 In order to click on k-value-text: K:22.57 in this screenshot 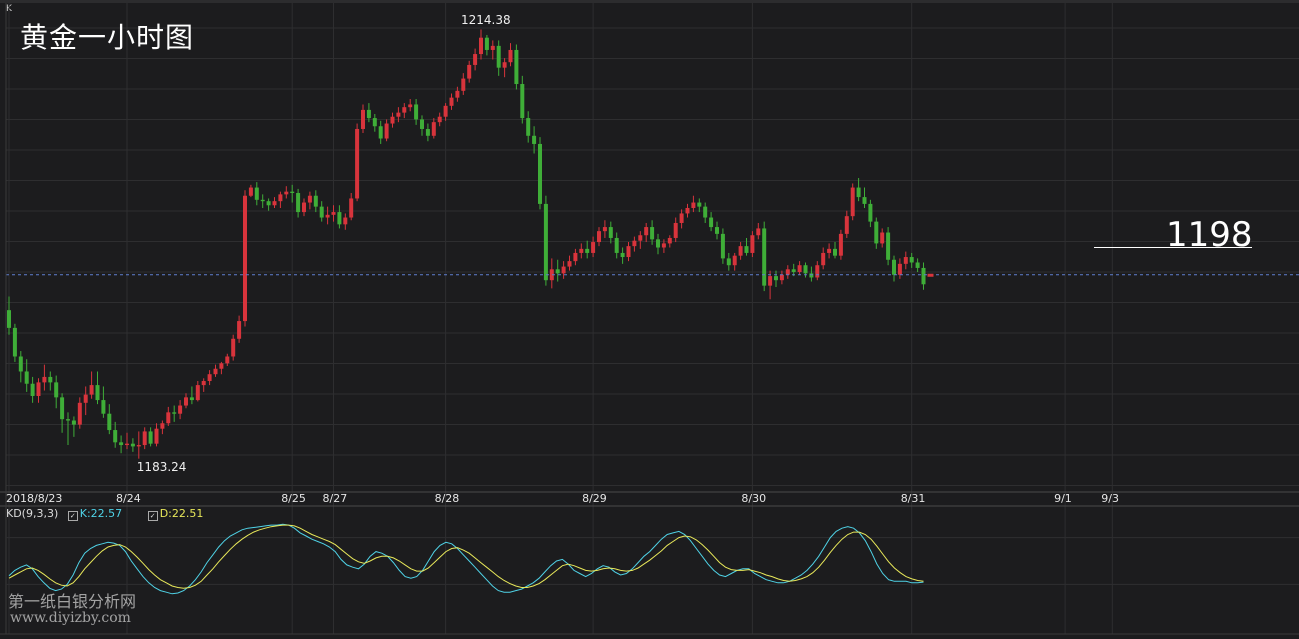, I will do `click(101, 513)`.